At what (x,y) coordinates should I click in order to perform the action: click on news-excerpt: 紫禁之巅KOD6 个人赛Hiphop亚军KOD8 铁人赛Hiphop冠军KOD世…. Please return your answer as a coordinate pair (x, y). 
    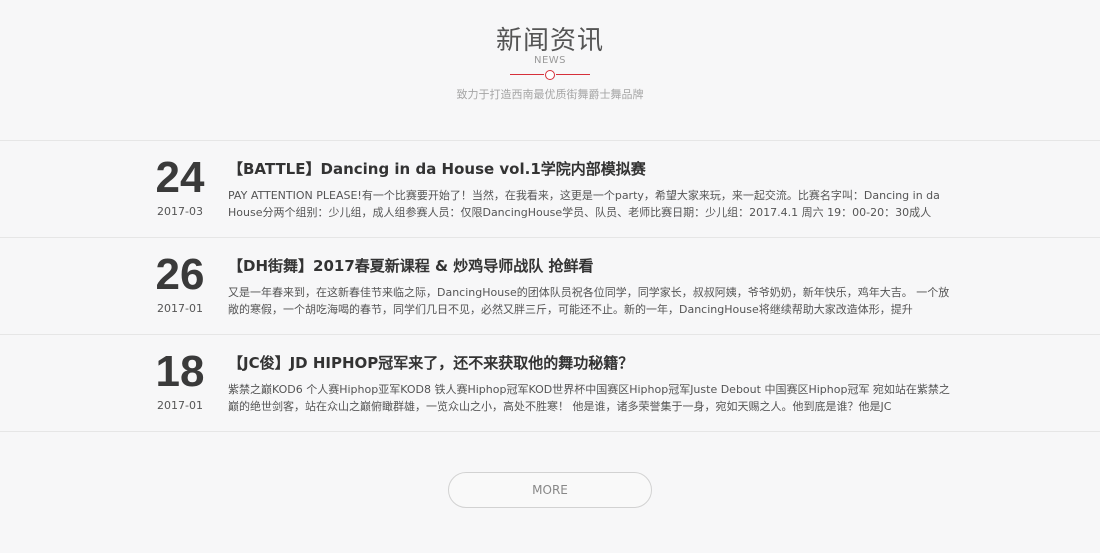
    Looking at the image, I should click on (589, 398).